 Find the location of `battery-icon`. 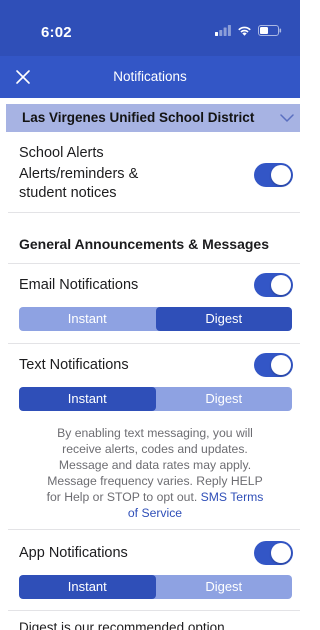

battery-icon is located at coordinates (270, 32).